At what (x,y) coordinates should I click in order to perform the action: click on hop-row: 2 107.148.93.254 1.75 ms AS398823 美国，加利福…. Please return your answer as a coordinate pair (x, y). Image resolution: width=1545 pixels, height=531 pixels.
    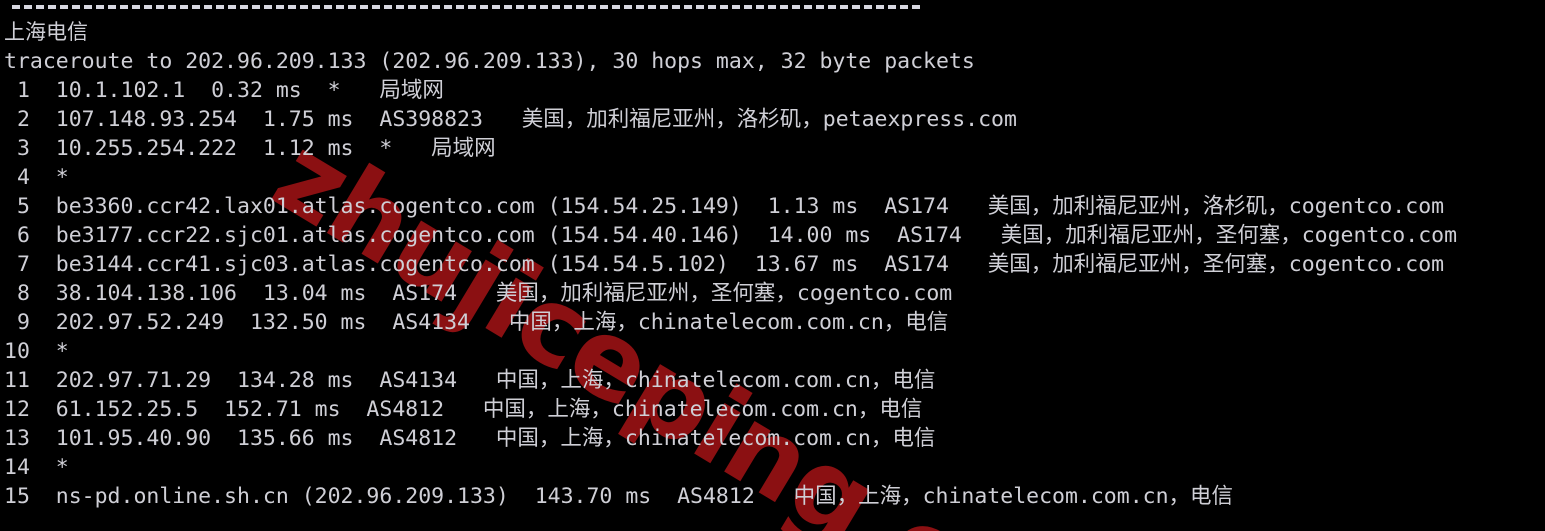
    Looking at the image, I should click on (510, 119).